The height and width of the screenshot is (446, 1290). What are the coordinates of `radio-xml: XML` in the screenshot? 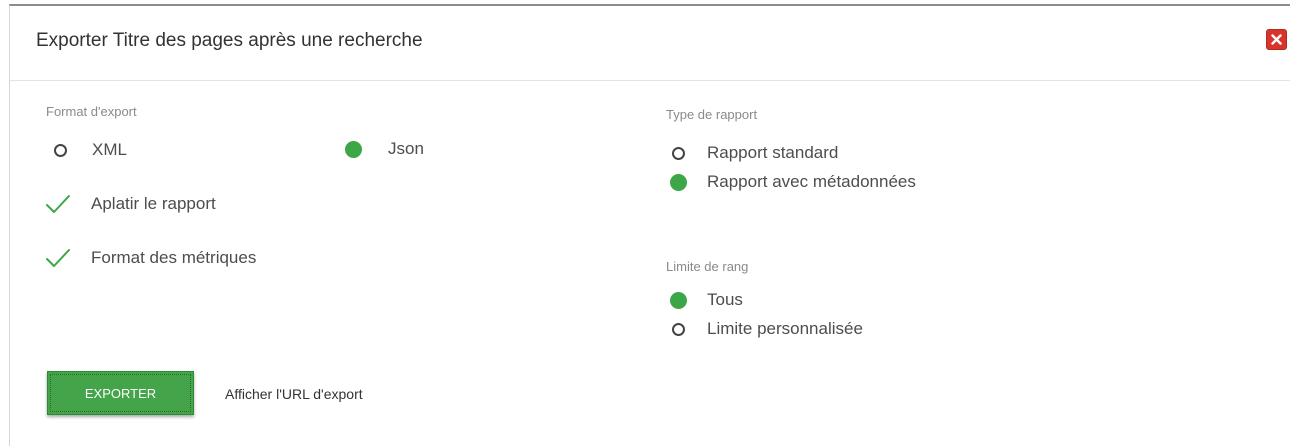 It's located at (90, 150).